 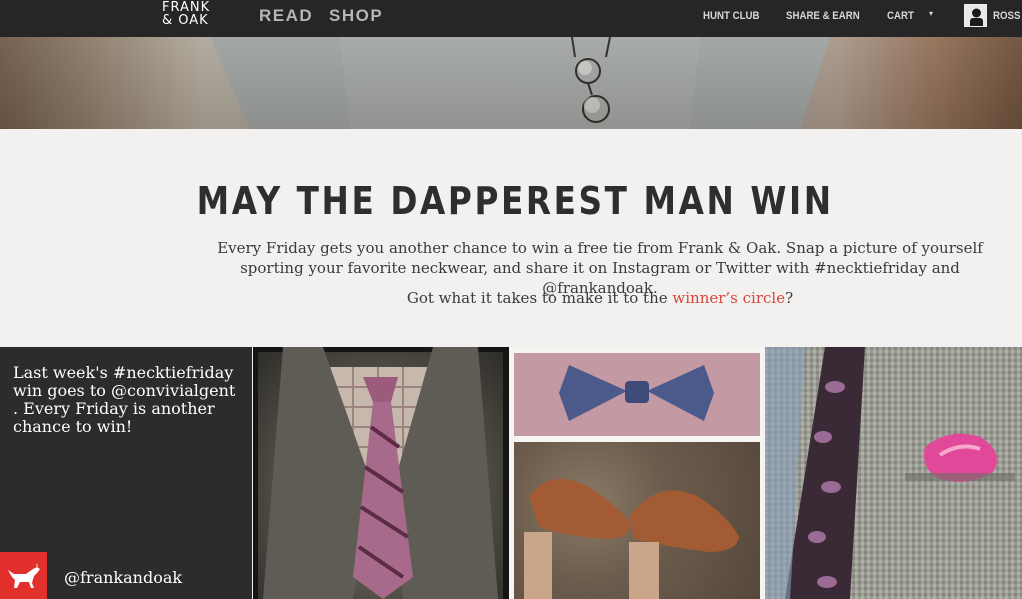 I want to click on user-avatar, so click(x=975, y=15).